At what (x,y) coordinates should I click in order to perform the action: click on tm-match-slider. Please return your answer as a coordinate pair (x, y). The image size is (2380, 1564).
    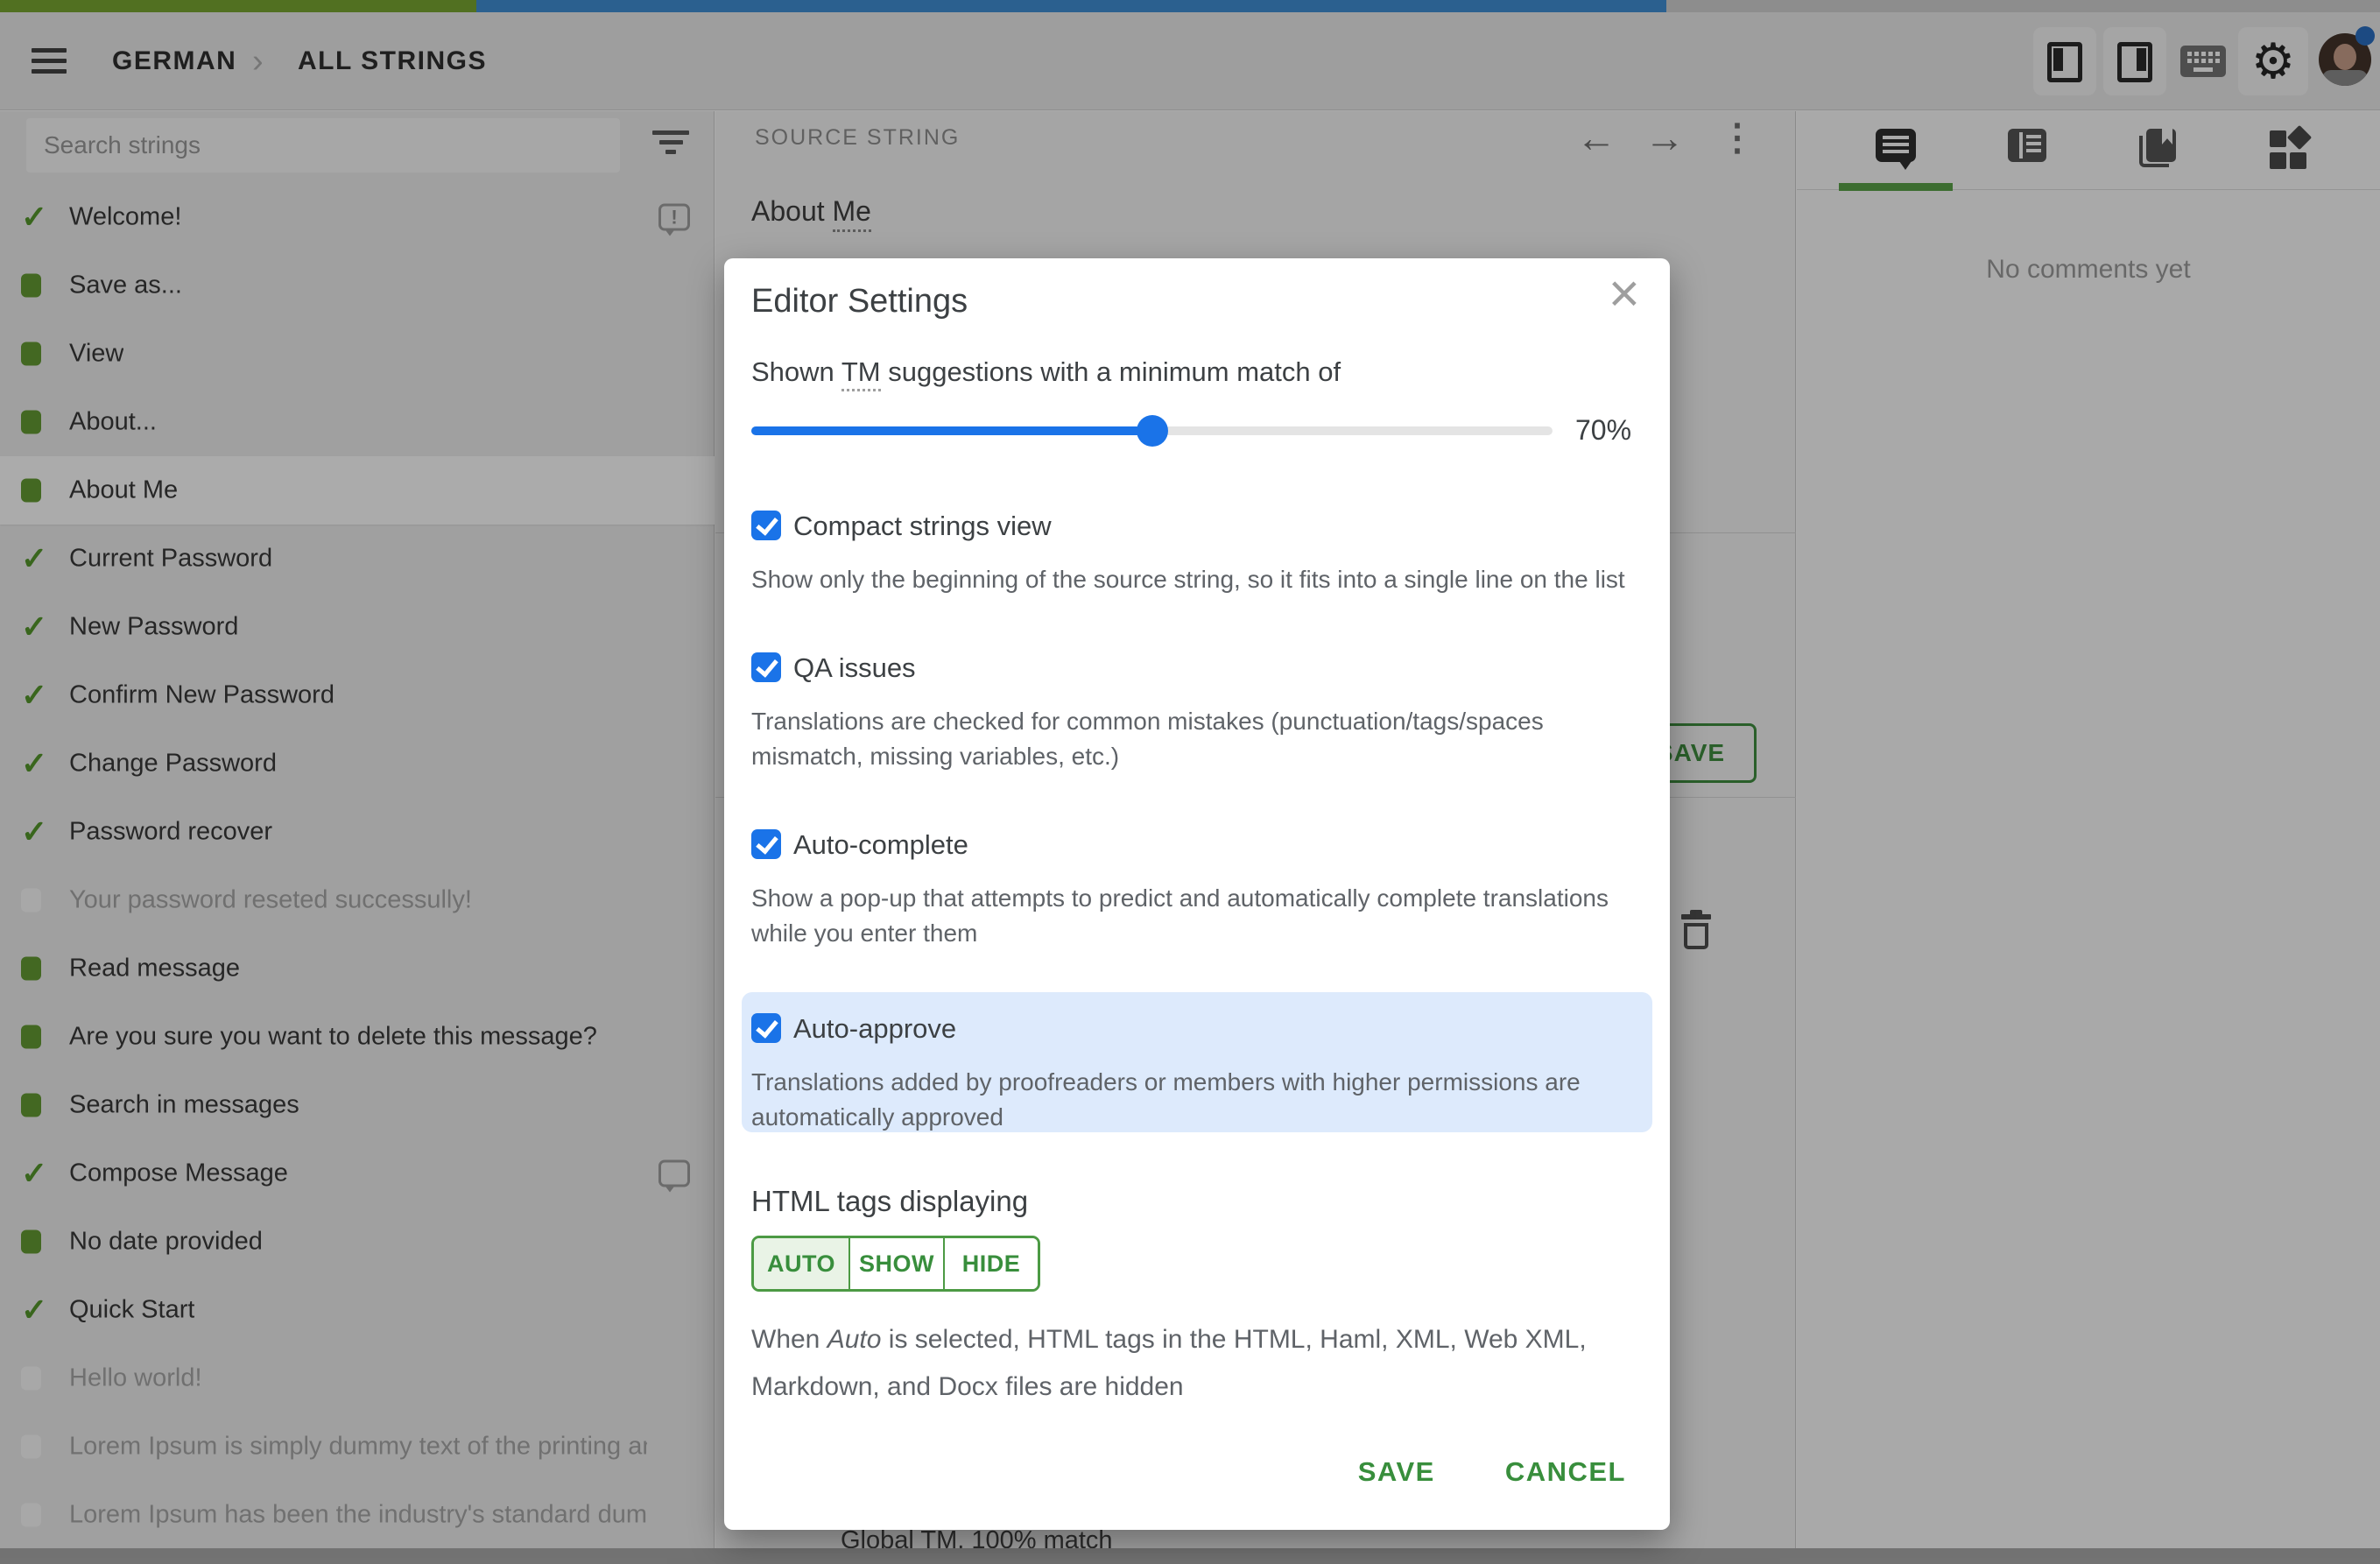
    Looking at the image, I should click on (1152, 431).